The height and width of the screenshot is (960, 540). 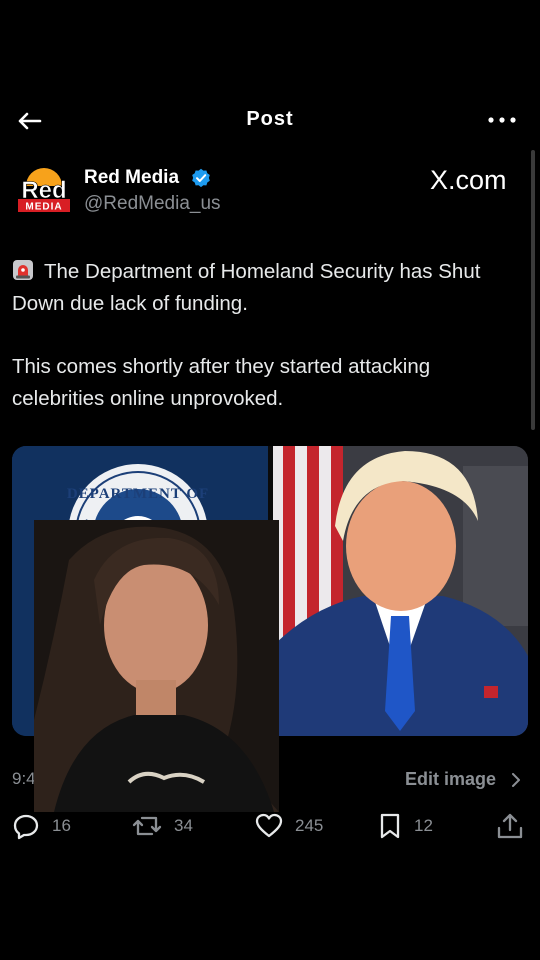 What do you see at coordinates (147, 826) in the screenshot?
I see `repost-icon` at bounding box center [147, 826].